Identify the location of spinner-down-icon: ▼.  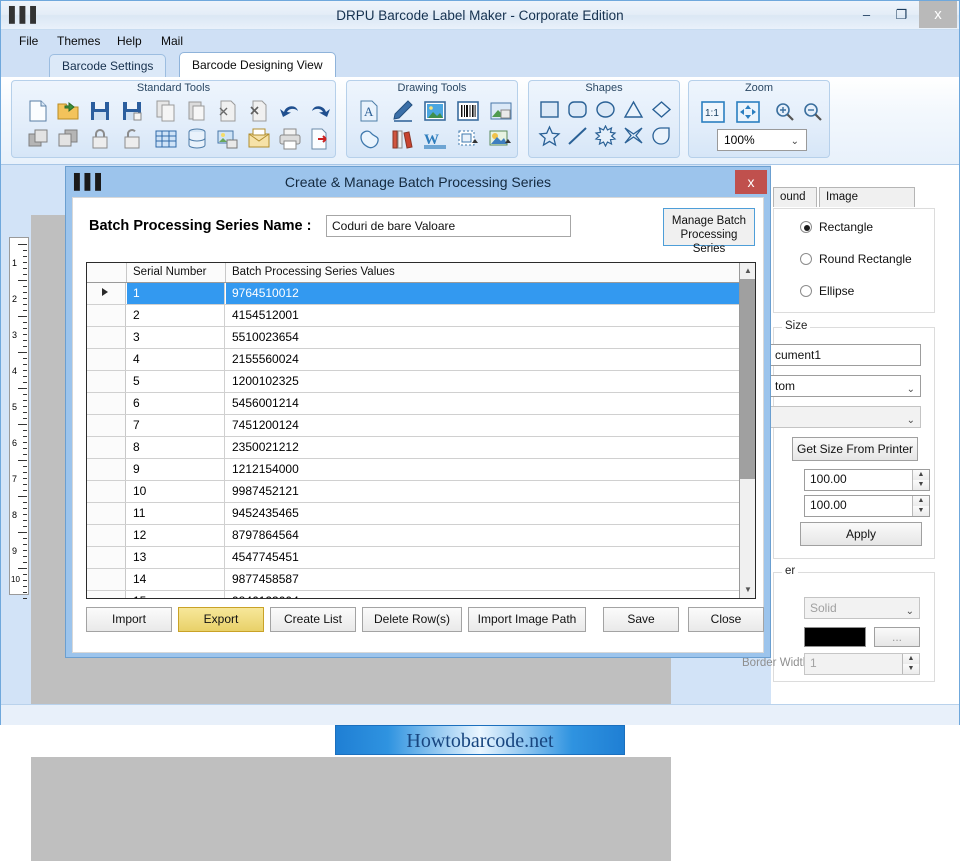
(920, 485).